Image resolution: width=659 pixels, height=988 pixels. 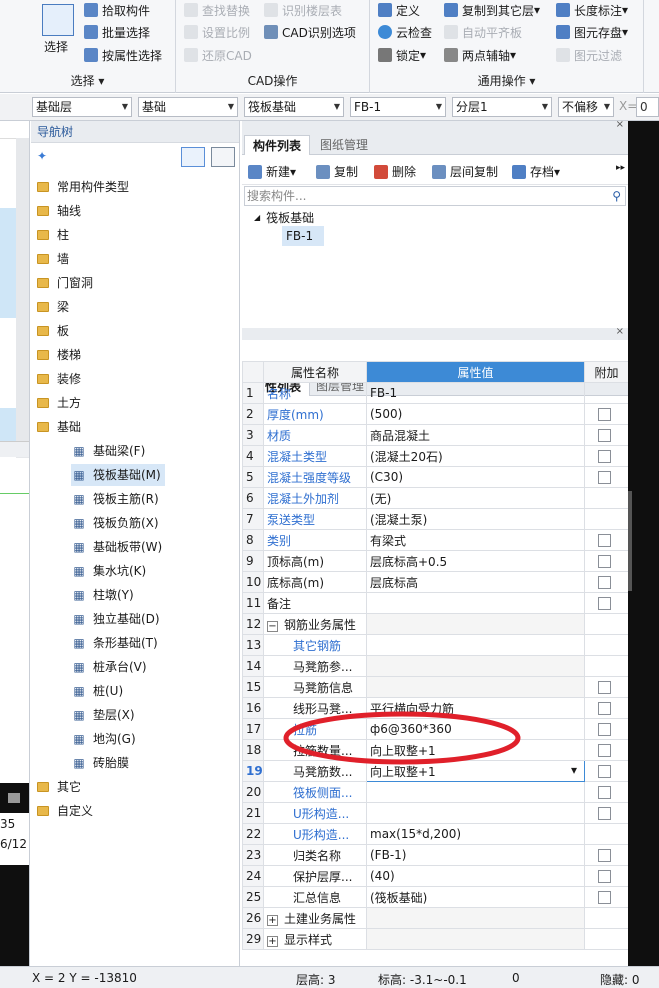 What do you see at coordinates (193, 157) in the screenshot?
I see `list-view-icon` at bounding box center [193, 157].